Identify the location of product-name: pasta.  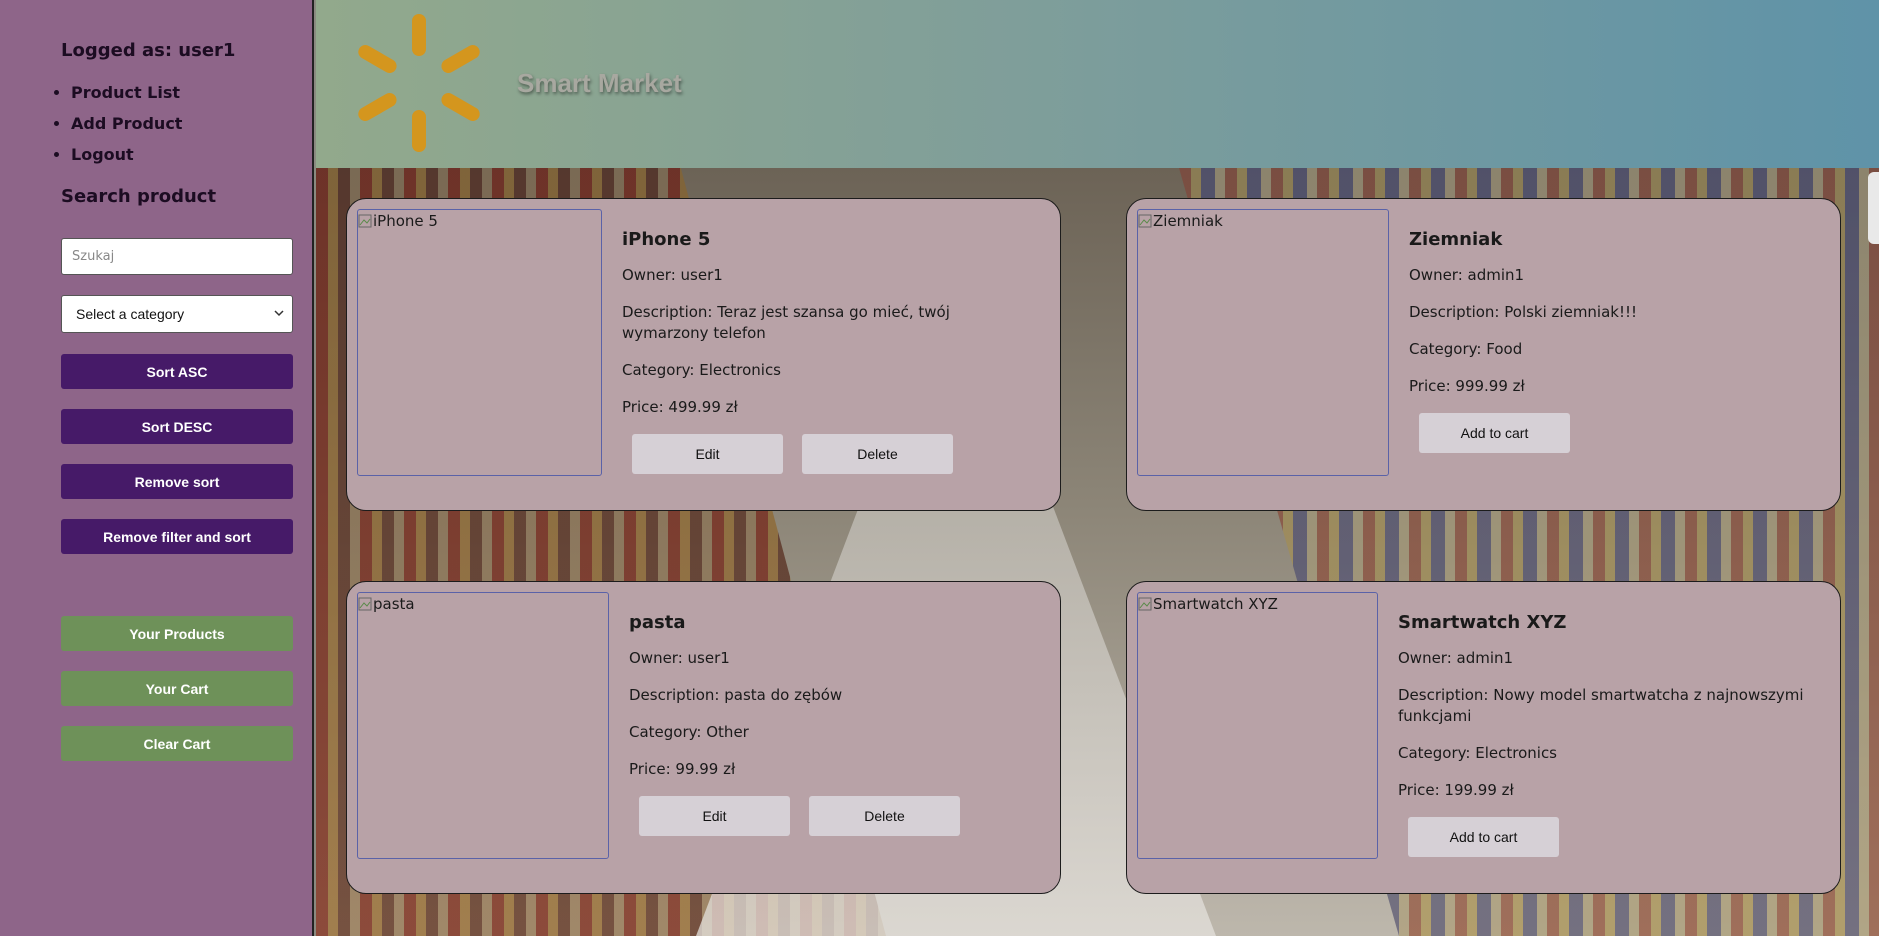
(657, 622).